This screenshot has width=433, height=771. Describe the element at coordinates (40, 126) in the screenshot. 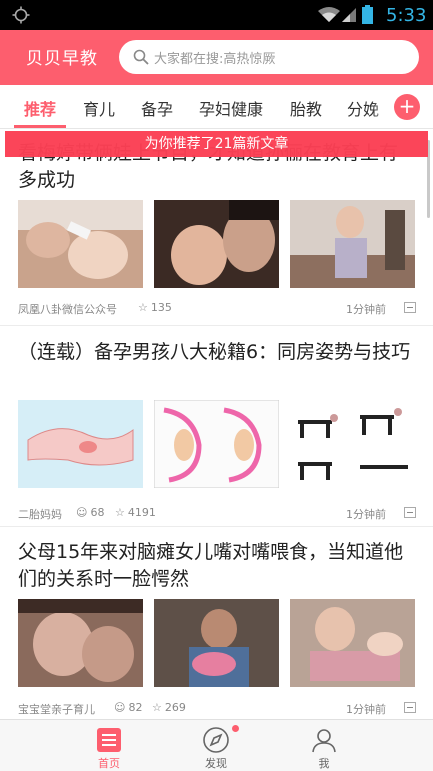

I see `active-tab-indicator` at that location.